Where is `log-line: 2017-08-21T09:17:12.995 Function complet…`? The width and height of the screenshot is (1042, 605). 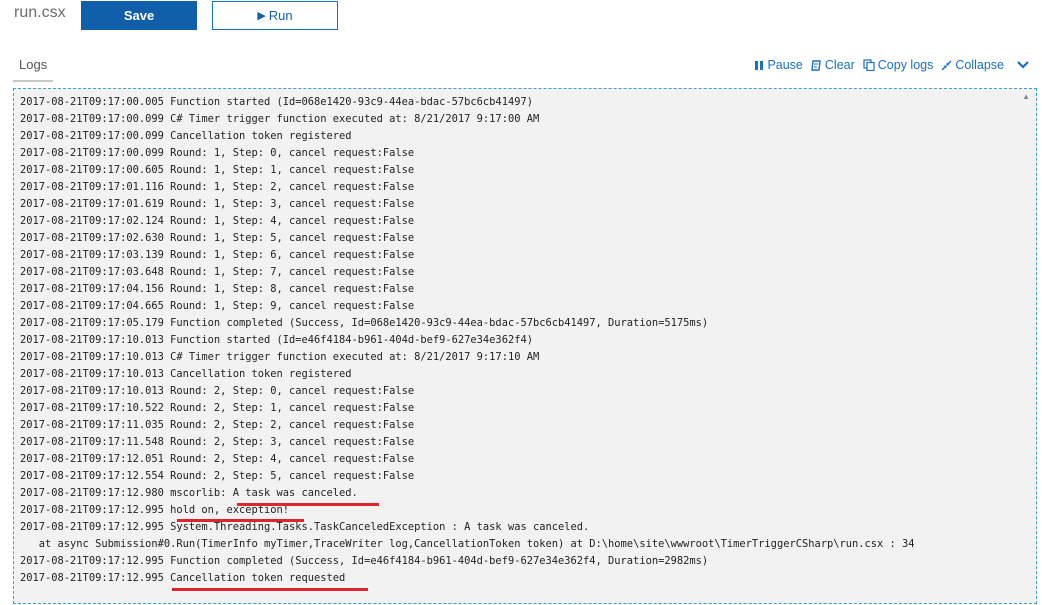 log-line: 2017-08-21T09:17:12.995 Function complet… is located at coordinates (364, 561).